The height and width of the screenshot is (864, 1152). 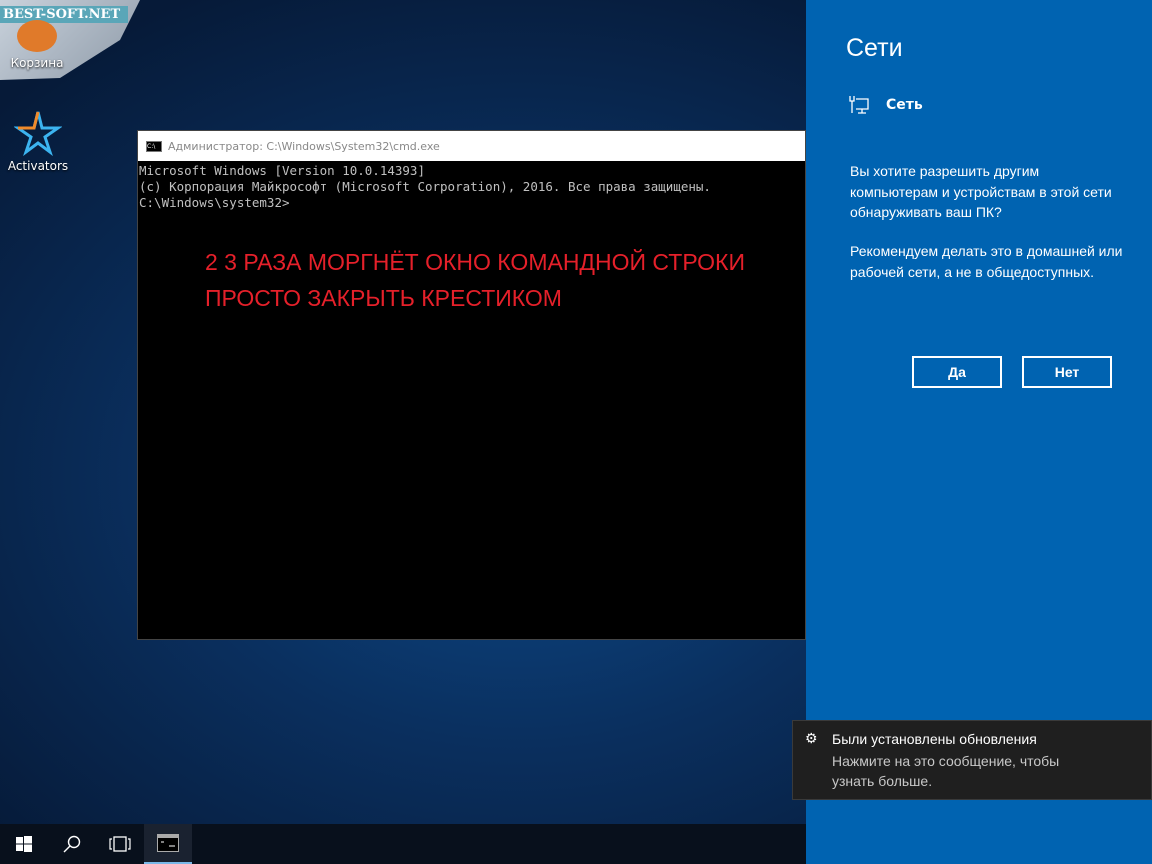 I want to click on start-button, so click(x=24, y=844).